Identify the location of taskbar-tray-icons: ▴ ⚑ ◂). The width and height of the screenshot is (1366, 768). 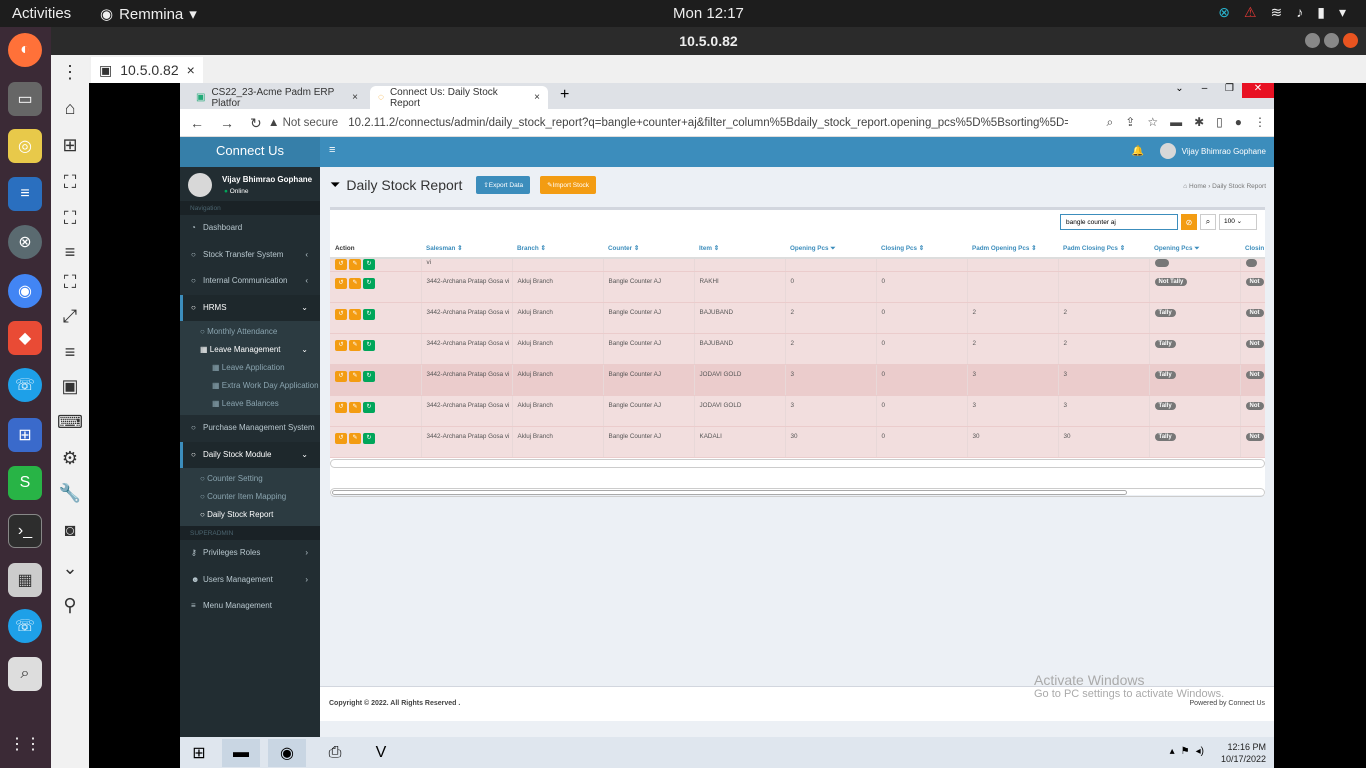
(1187, 751).